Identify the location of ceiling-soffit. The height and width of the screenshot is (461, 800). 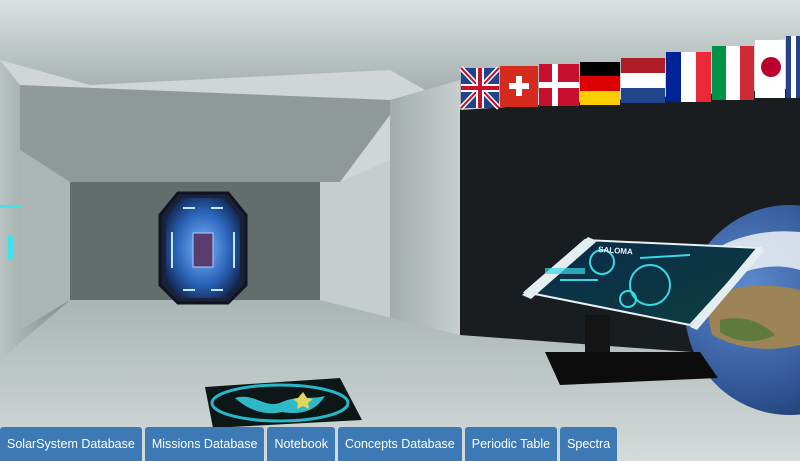
(205, 133).